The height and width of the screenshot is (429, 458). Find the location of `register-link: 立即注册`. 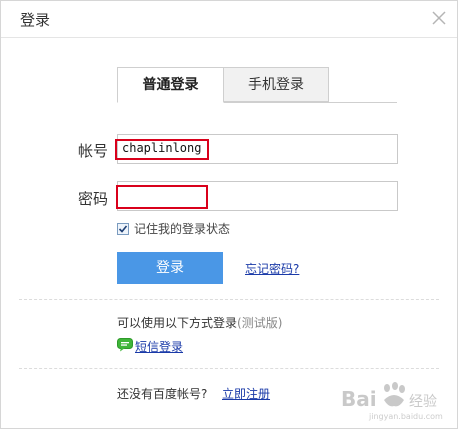

register-link: 立即注册 is located at coordinates (246, 393).